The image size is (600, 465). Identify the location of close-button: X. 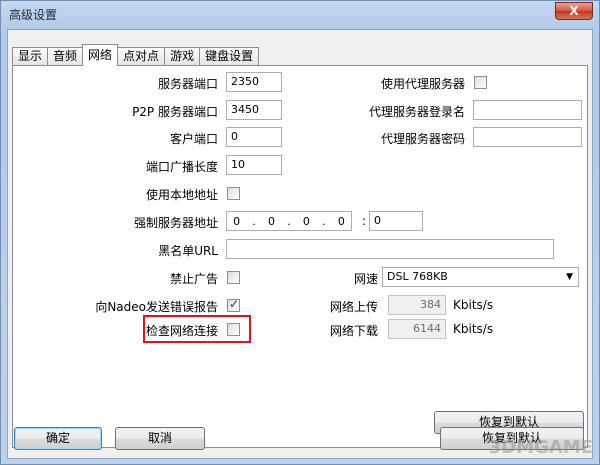
(574, 11).